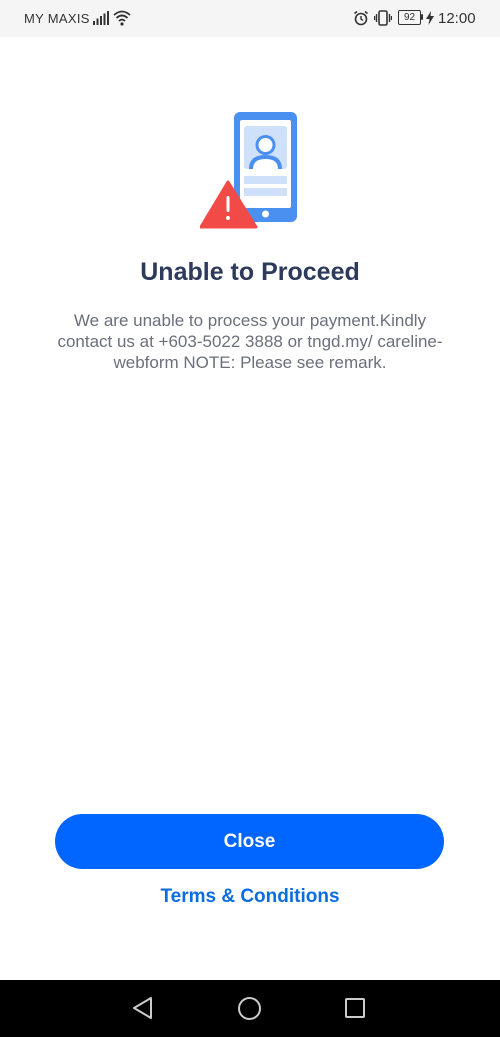 Image resolution: width=500 pixels, height=1037 pixels. What do you see at coordinates (248, 170) in the screenshot?
I see `phone-warning-icon` at bounding box center [248, 170].